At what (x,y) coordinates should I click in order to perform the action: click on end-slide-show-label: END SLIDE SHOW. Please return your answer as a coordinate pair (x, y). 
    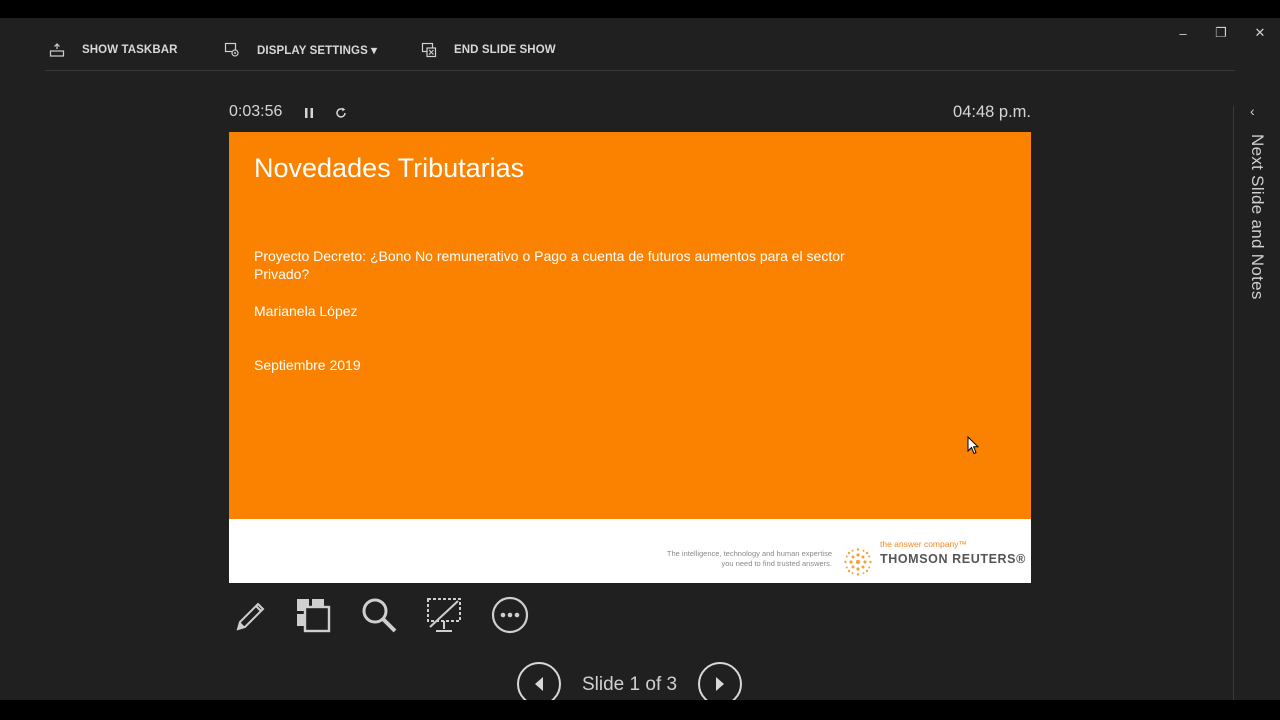
    Looking at the image, I should click on (505, 50).